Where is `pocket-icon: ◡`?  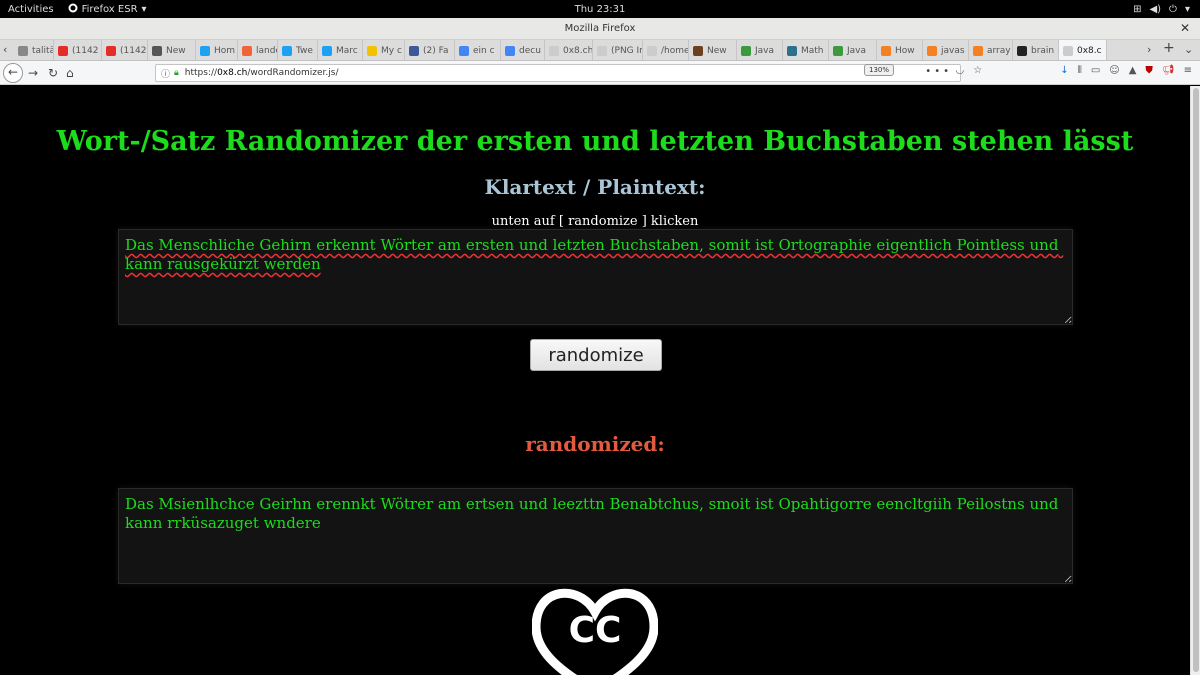
pocket-icon: ◡ is located at coordinates (960, 70).